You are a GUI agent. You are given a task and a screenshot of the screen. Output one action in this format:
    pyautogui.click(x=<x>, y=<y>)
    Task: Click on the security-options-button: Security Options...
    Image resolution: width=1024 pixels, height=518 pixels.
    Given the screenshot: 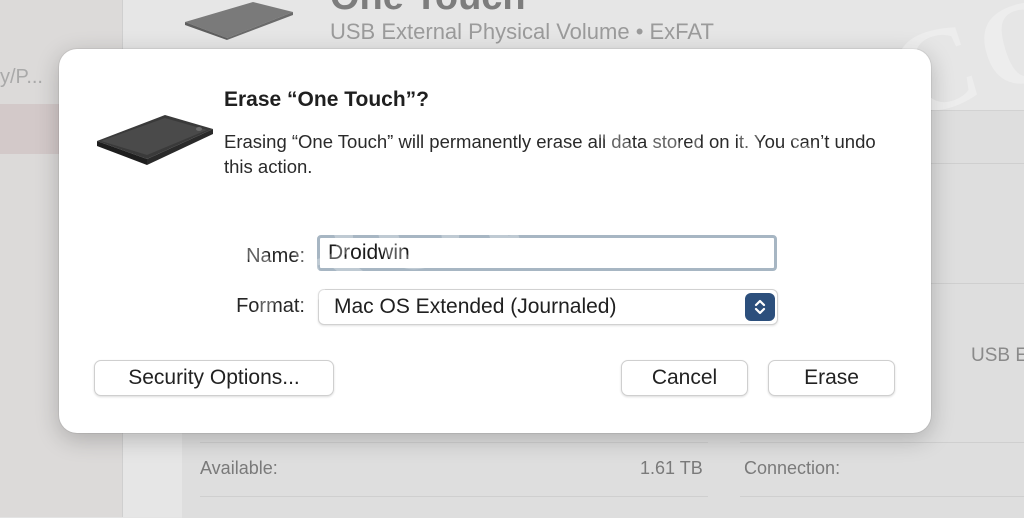 What is the action you would take?
    pyautogui.click(x=214, y=378)
    